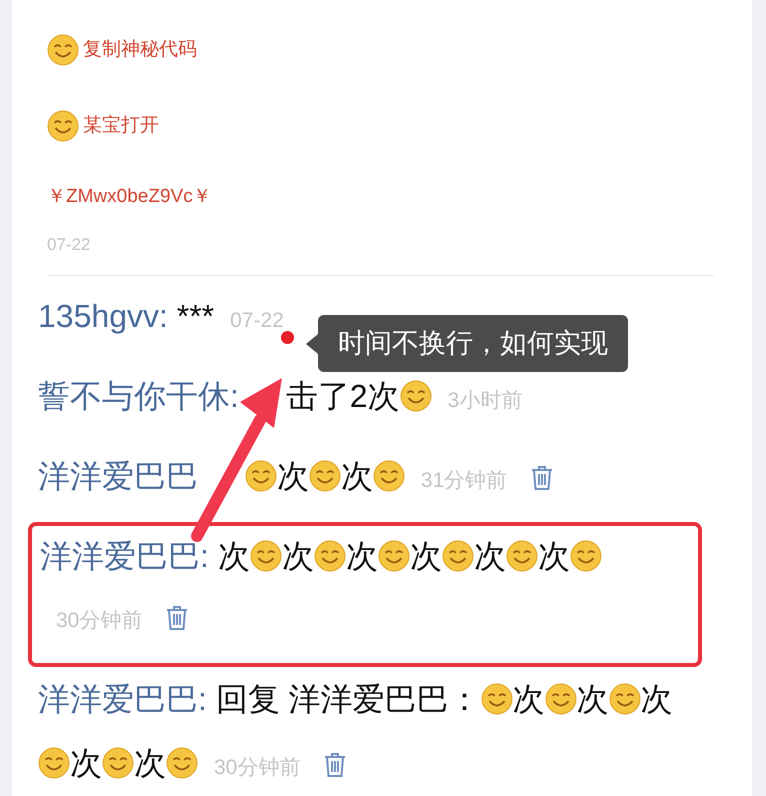 The height and width of the screenshot is (796, 766). What do you see at coordinates (257, 320) in the screenshot?
I see `comment-time: 07-22` at bounding box center [257, 320].